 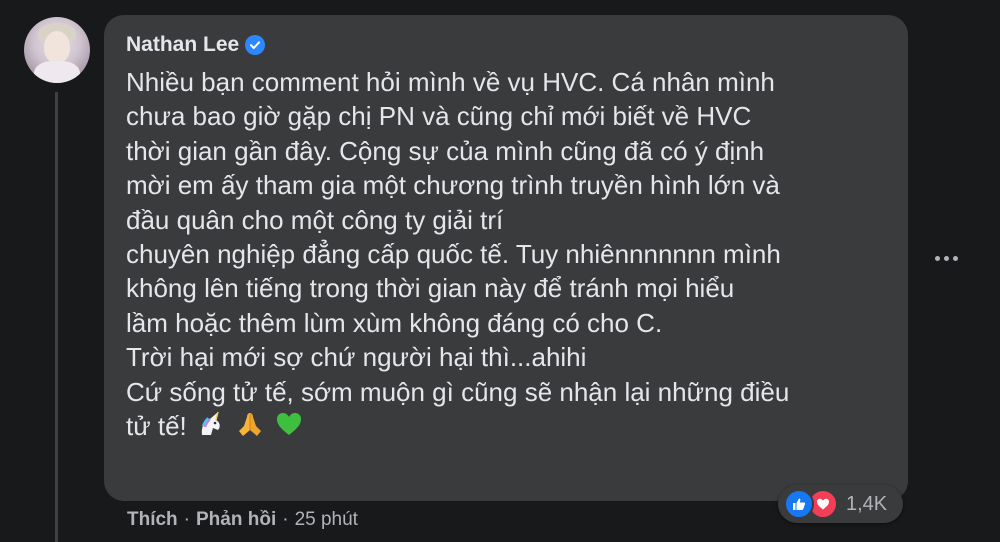 What do you see at coordinates (152, 520) in the screenshot?
I see `like-button: Thích` at bounding box center [152, 520].